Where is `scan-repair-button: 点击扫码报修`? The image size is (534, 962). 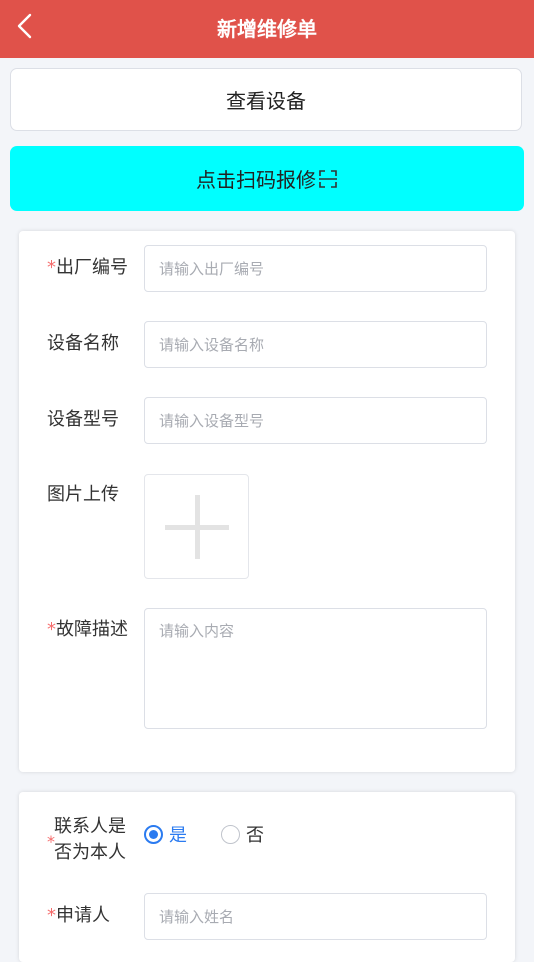 scan-repair-button: 点击扫码报修 is located at coordinates (267, 178).